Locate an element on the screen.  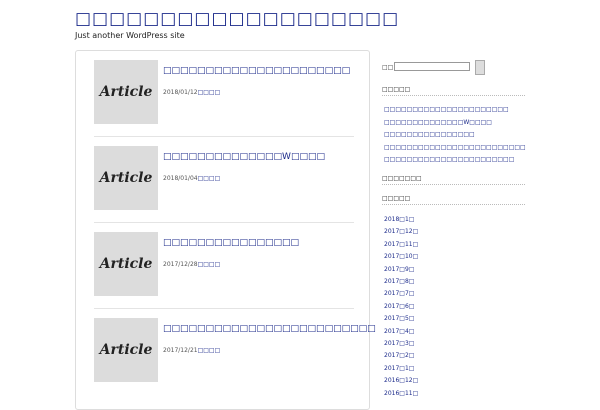
archive-link: 2017□5□ is located at coordinates (401, 319).